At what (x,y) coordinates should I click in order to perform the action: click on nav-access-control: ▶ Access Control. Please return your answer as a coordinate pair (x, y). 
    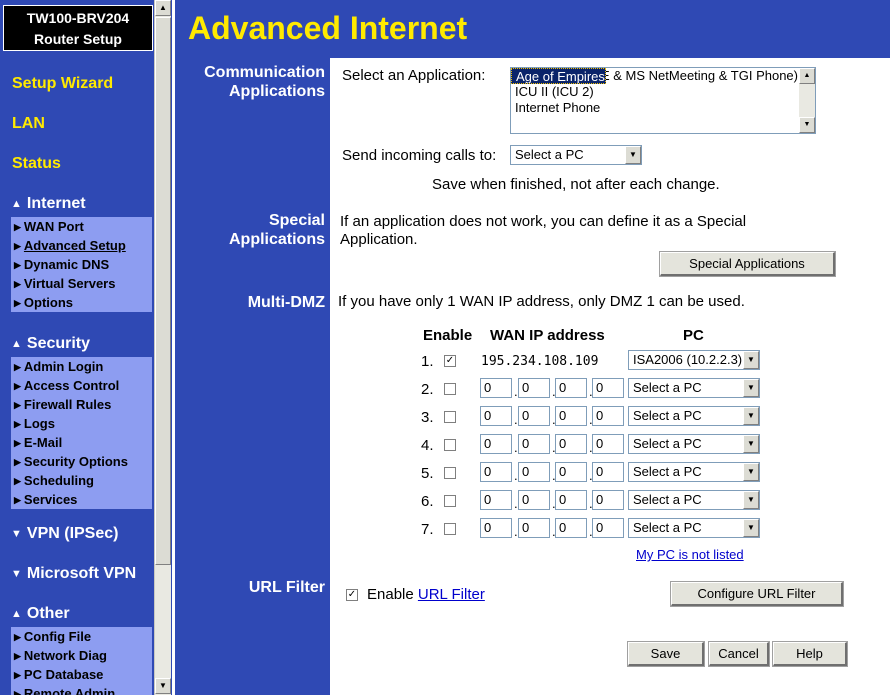
    Looking at the image, I should click on (81, 385).